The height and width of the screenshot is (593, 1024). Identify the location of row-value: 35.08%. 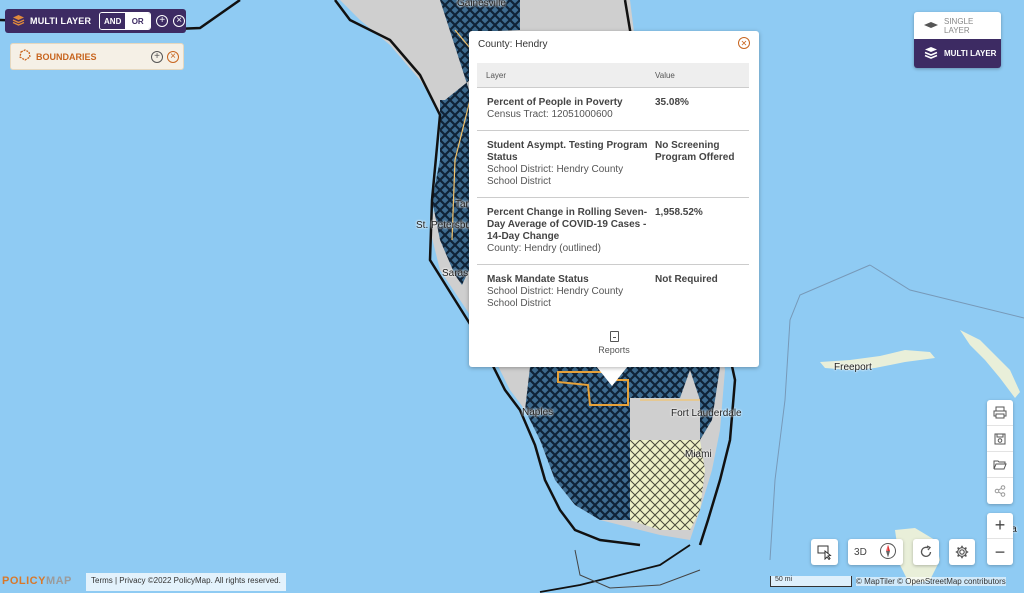
(672, 102).